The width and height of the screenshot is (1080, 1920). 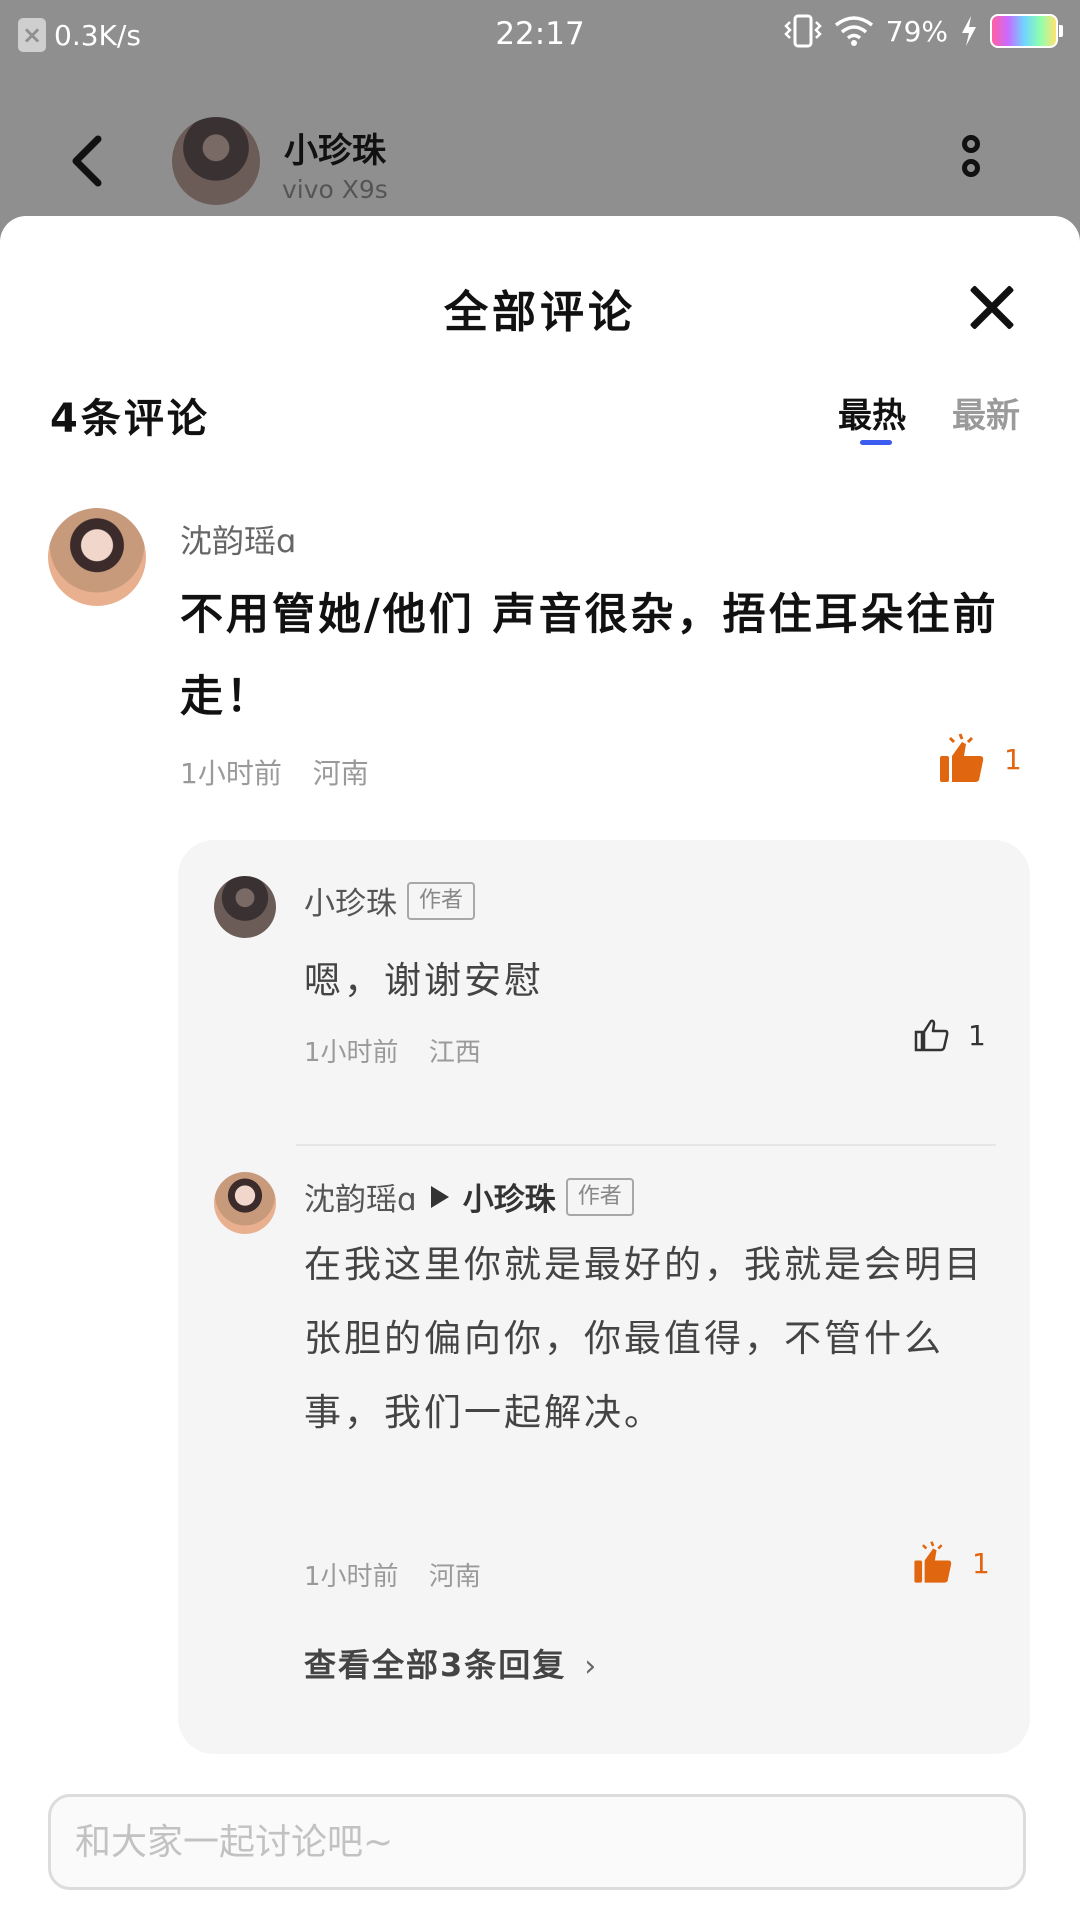 What do you see at coordinates (991, 307) in the screenshot?
I see `close-icon` at bounding box center [991, 307].